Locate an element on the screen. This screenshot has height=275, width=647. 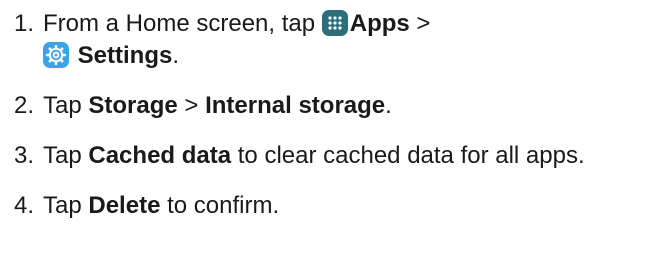
settings-gear-icon is located at coordinates (56, 55).